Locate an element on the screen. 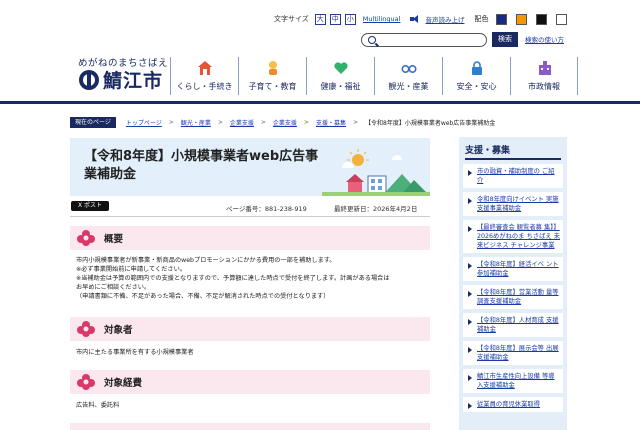  sidebar-heading: 支援・募集 is located at coordinates (488, 151).